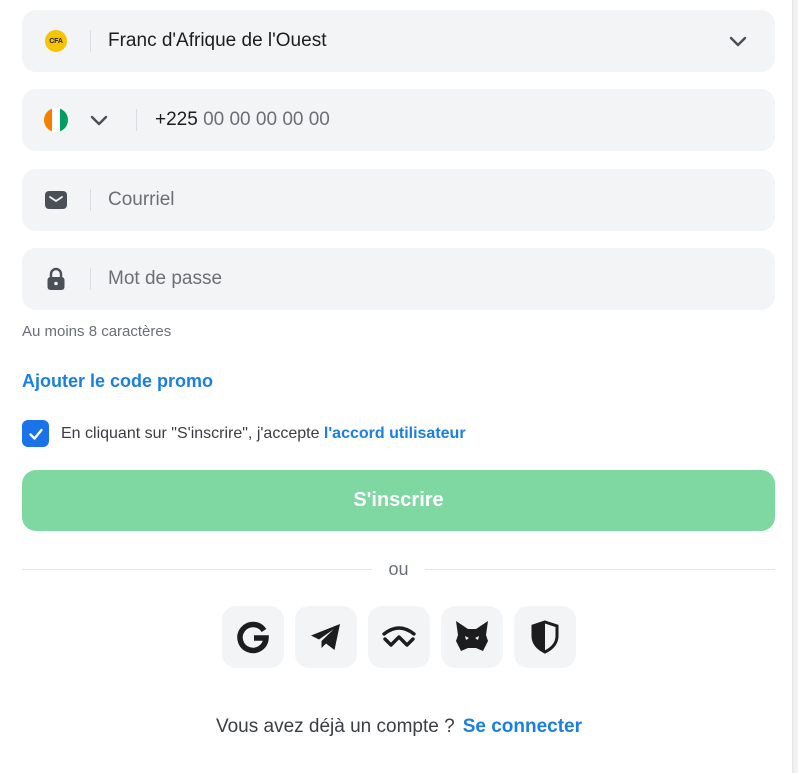  Describe the element at coordinates (56, 120) in the screenshot. I see `cote-divoire-flag-icon` at that location.